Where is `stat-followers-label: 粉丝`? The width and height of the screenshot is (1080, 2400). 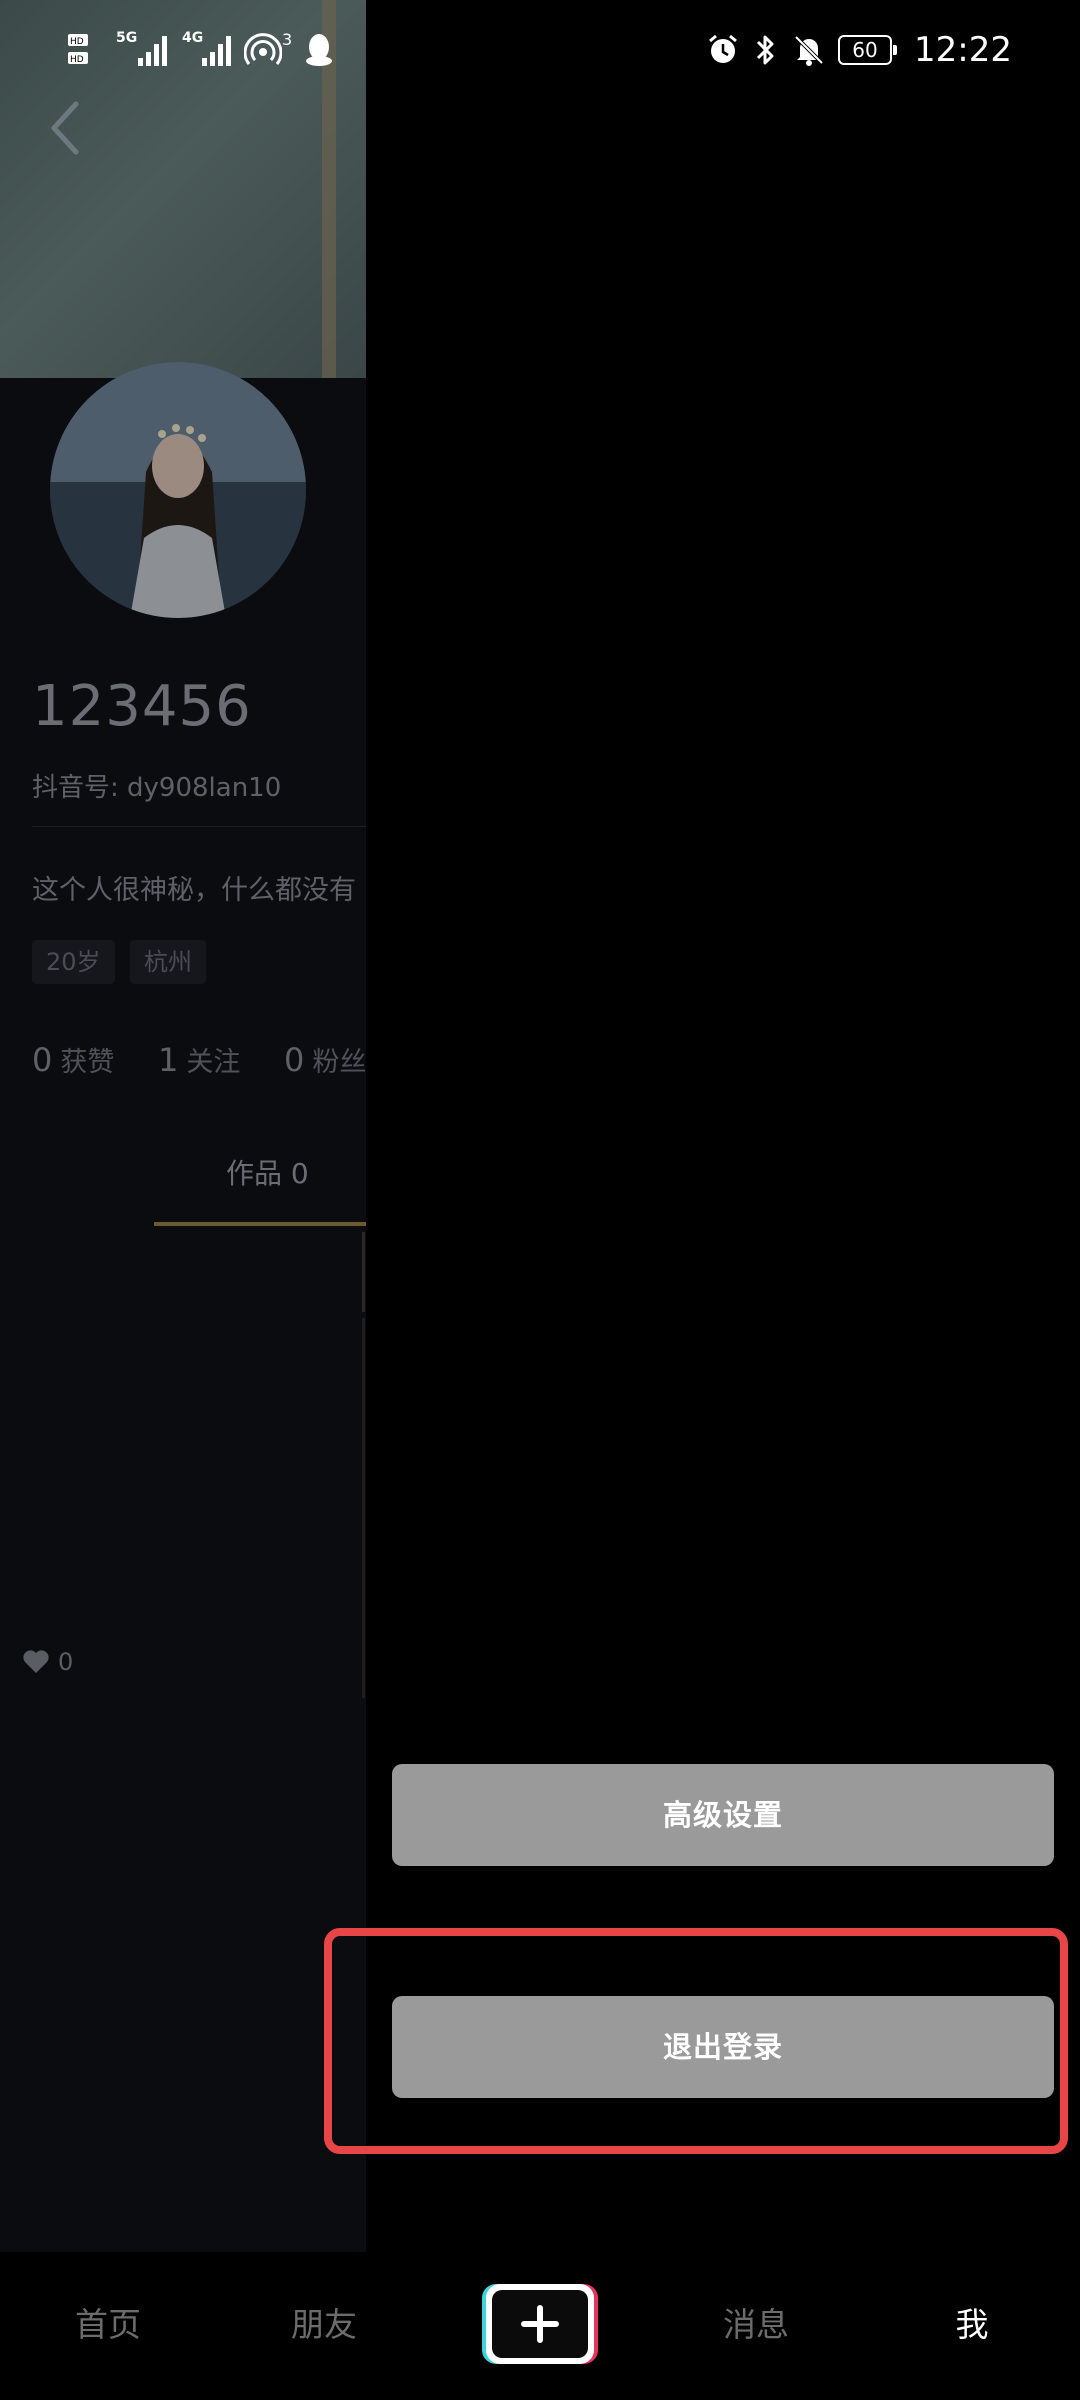 stat-followers-label: 粉丝 is located at coordinates (339, 1062).